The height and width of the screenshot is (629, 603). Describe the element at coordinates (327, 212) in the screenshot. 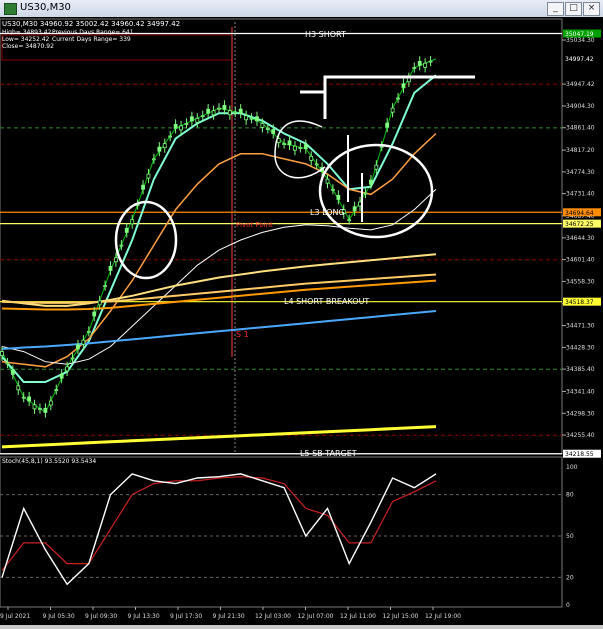

I see `l3-label: L3 LONG` at that location.